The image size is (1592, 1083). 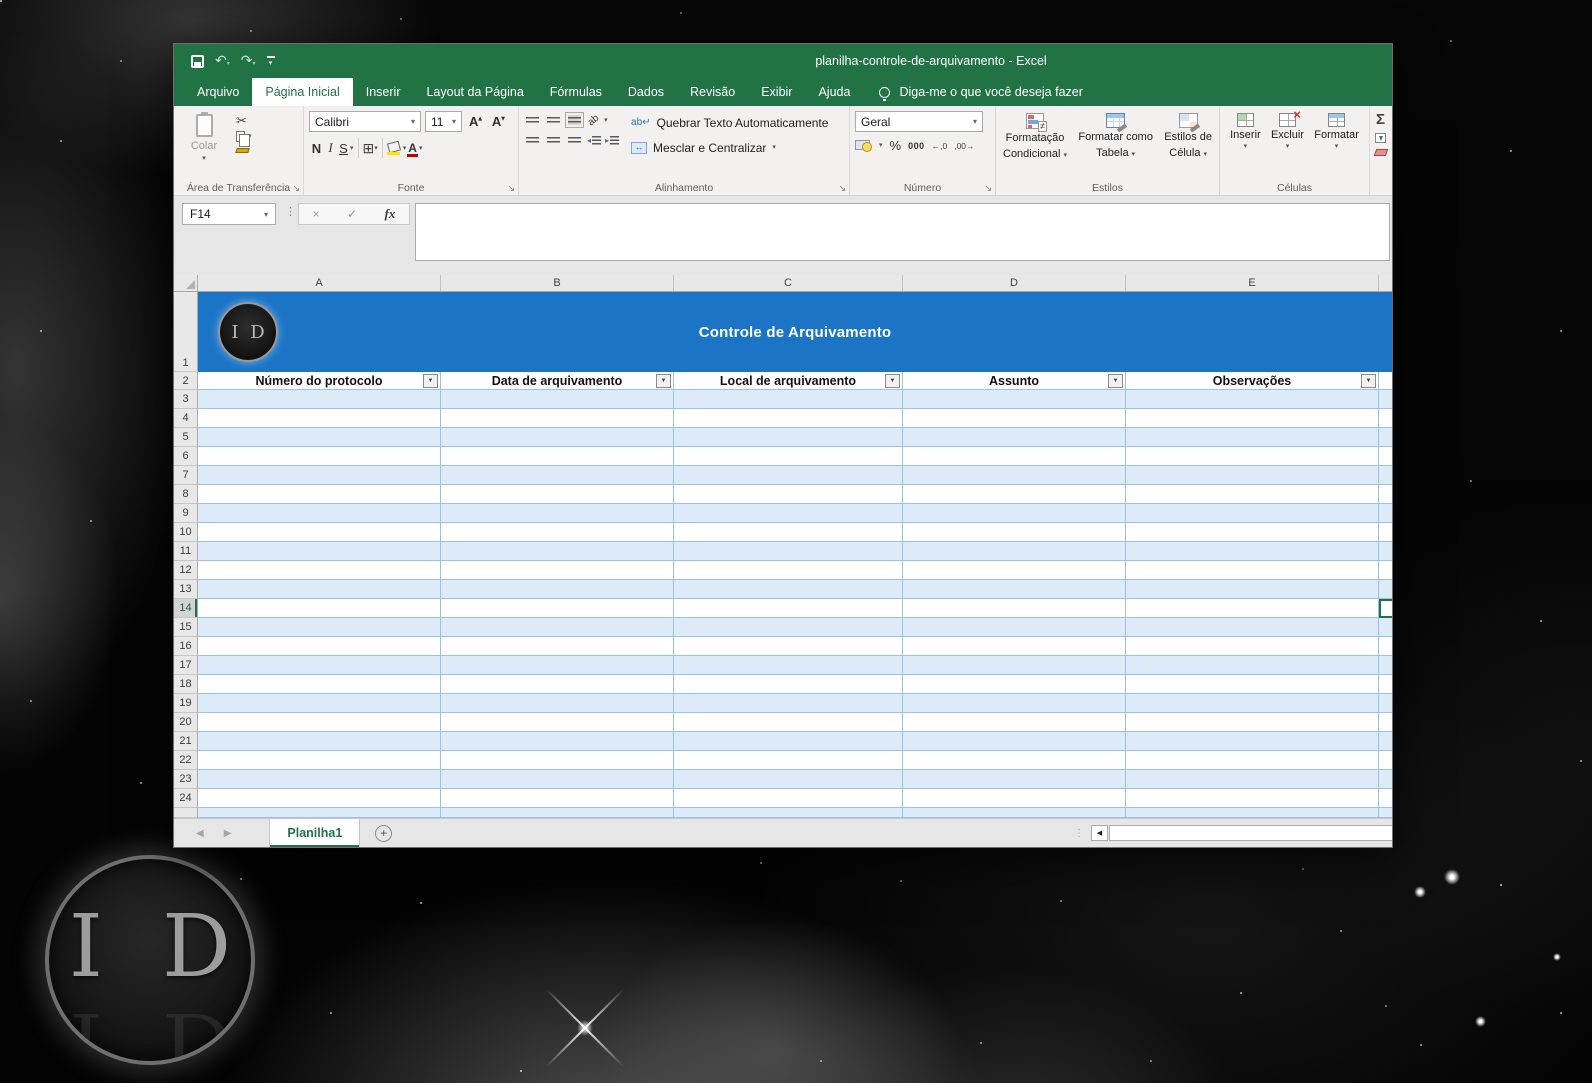 I want to click on cut-button: ✂, so click(x=241, y=120).